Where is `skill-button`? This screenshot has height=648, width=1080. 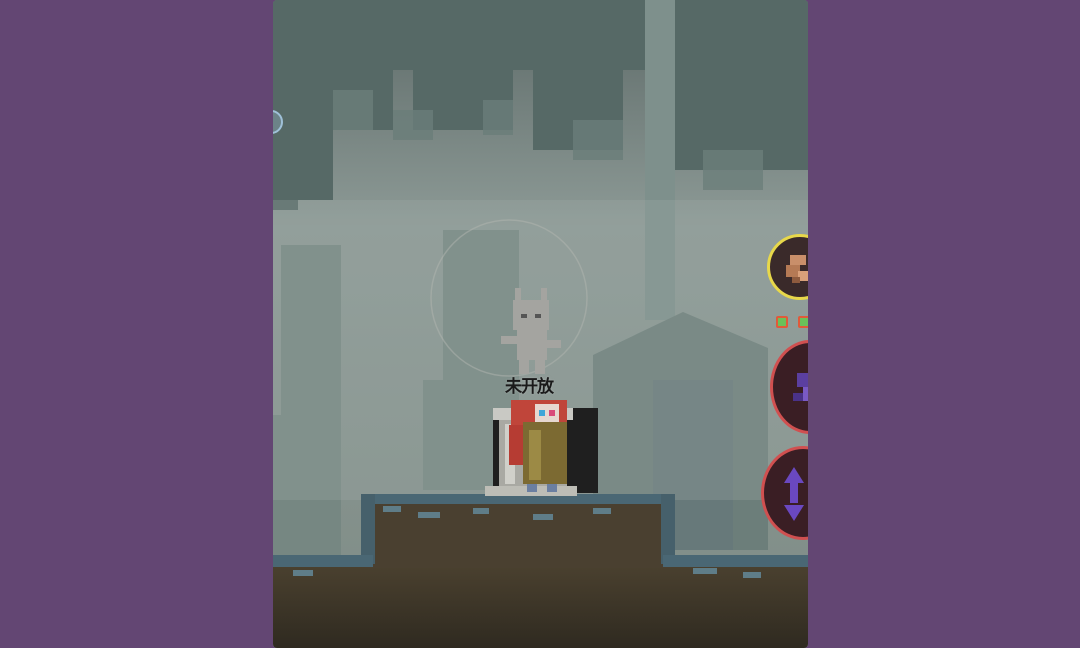 skill-button is located at coordinates (789, 387).